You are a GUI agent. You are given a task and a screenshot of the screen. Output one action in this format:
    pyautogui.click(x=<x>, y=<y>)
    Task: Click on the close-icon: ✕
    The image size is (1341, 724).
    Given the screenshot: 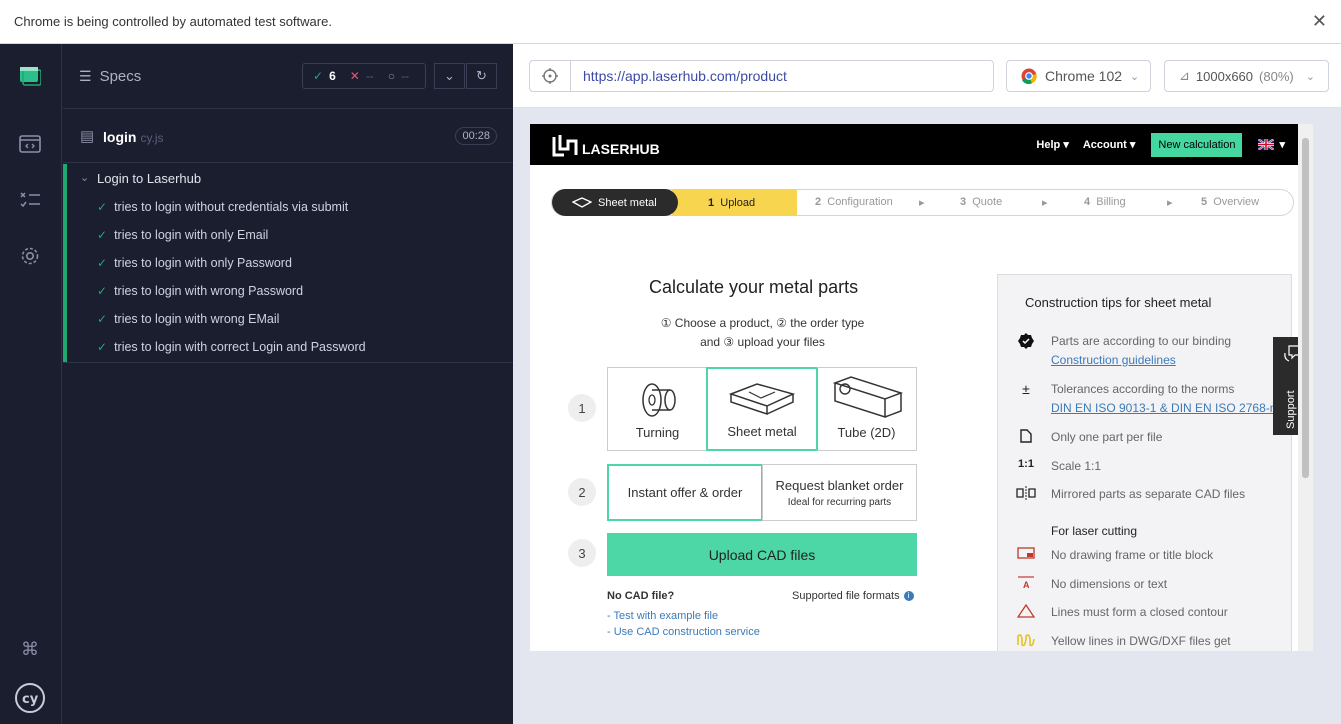 What is the action you would take?
    pyautogui.click(x=1319, y=21)
    